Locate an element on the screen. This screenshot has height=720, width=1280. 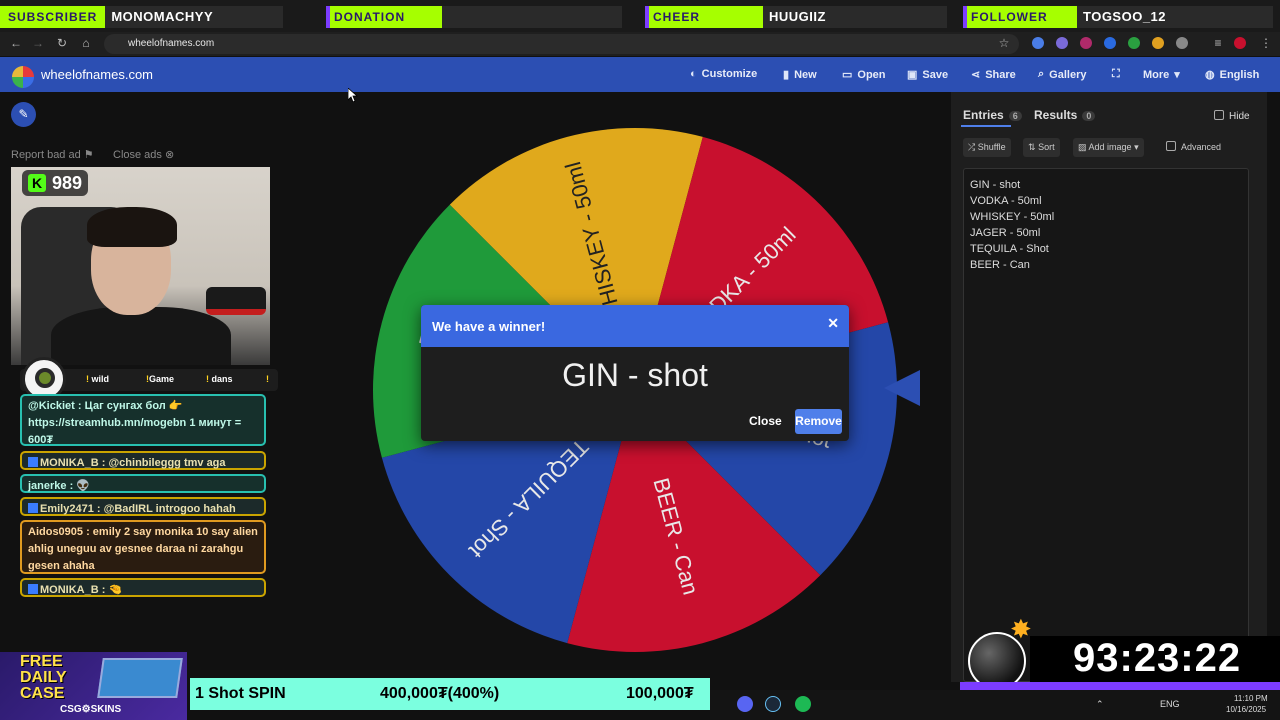
command-label: wild is located at coordinates (100, 379).